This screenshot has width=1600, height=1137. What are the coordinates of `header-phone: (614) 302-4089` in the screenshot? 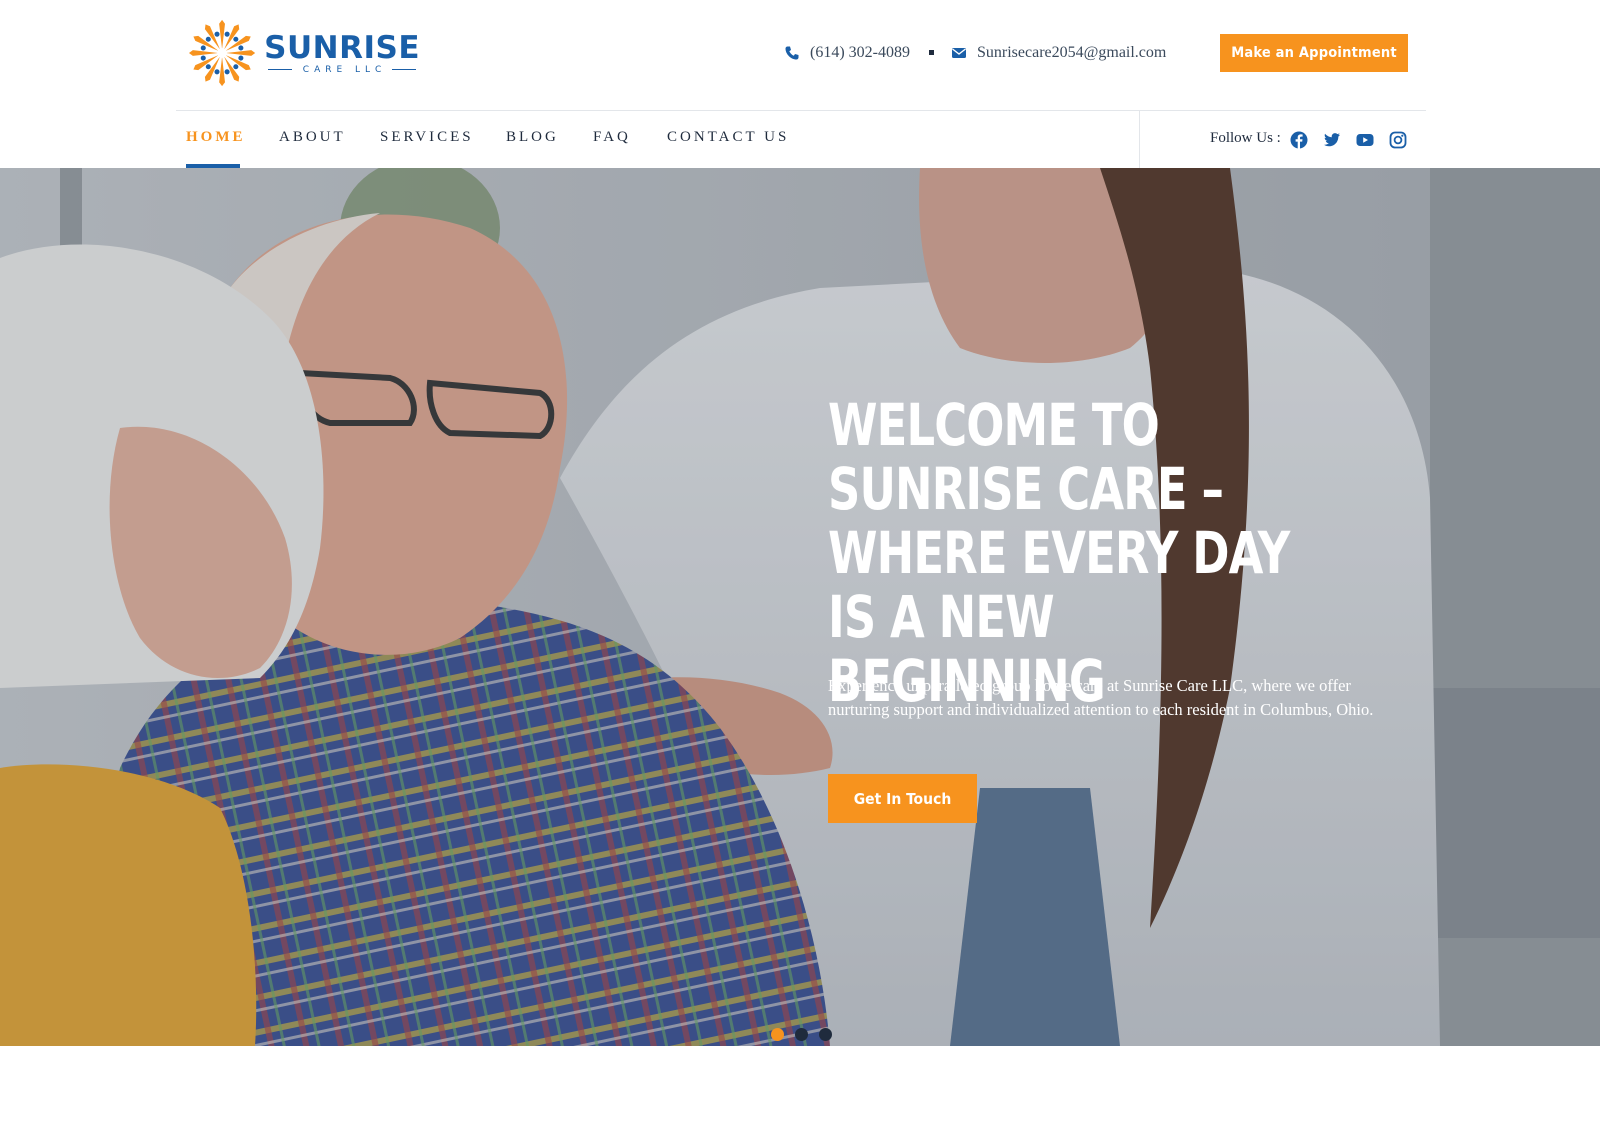 It's located at (847, 53).